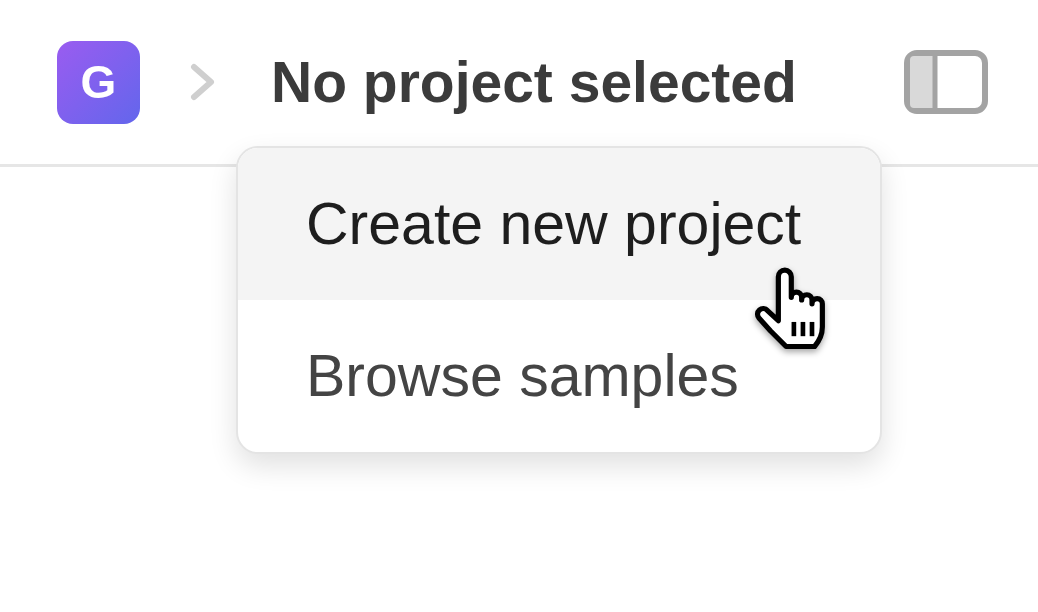 The width and height of the screenshot is (1038, 612). I want to click on chevron-right-icon, so click(203, 82).